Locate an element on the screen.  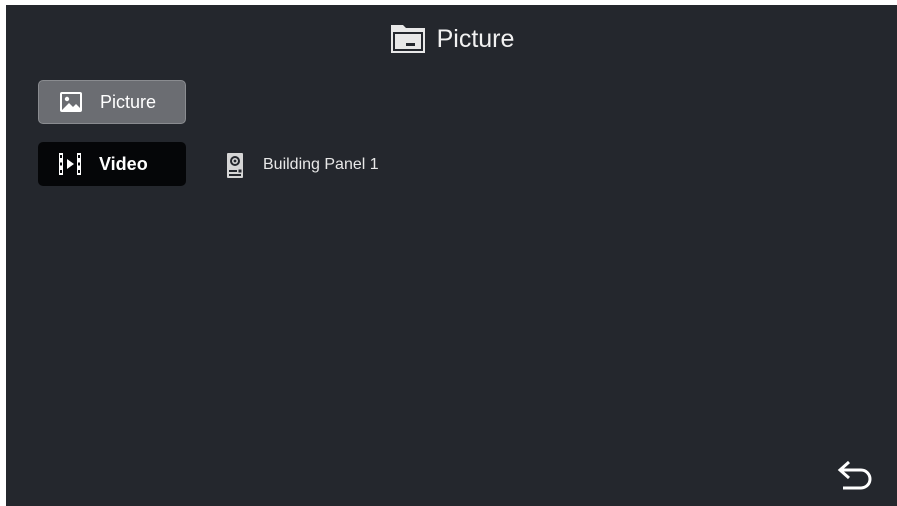
video-tab-label: Video is located at coordinates (123, 163).